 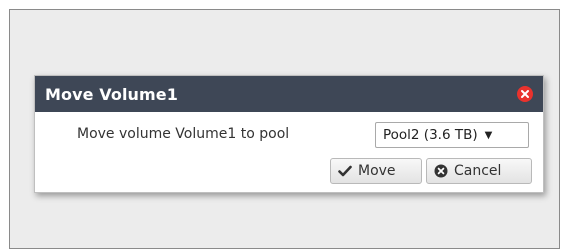 I want to click on move-button: Move, so click(x=376, y=171).